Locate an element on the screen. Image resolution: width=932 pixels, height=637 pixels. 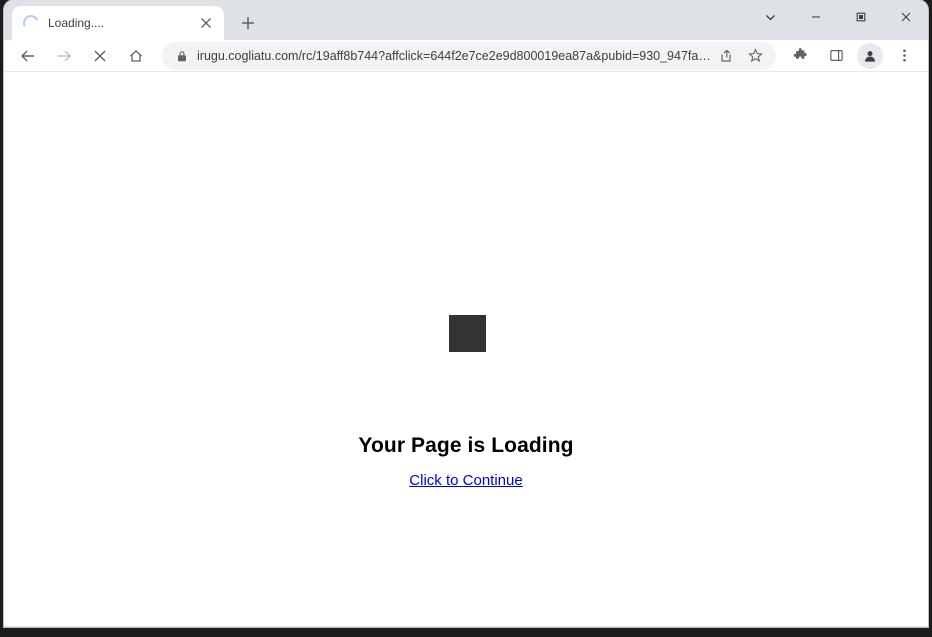
window-controls is located at coordinates (838, 17).